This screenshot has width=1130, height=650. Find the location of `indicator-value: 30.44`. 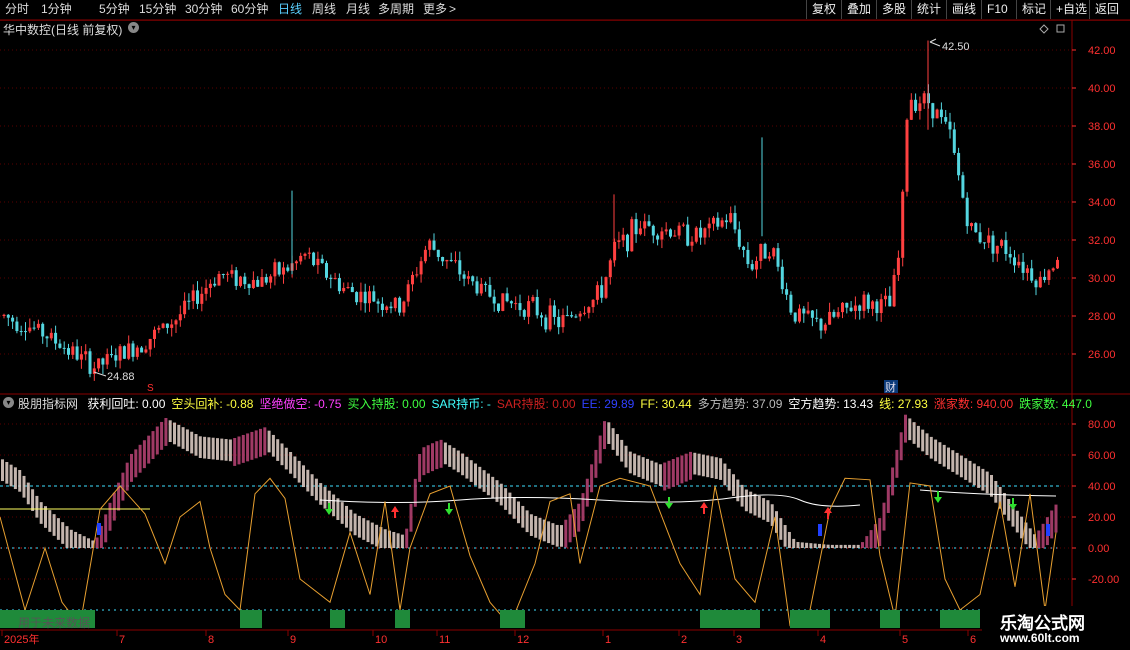

indicator-value: 30.44 is located at coordinates (675, 404).